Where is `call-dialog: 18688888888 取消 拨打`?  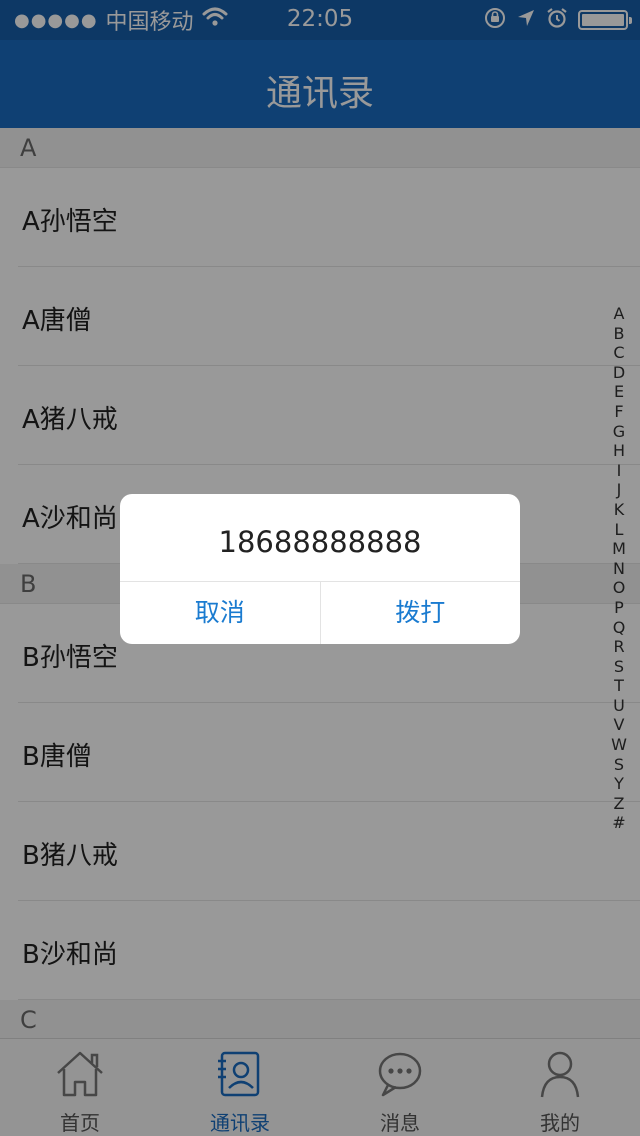
call-dialog: 18688888888 取消 拨打 is located at coordinates (320, 569).